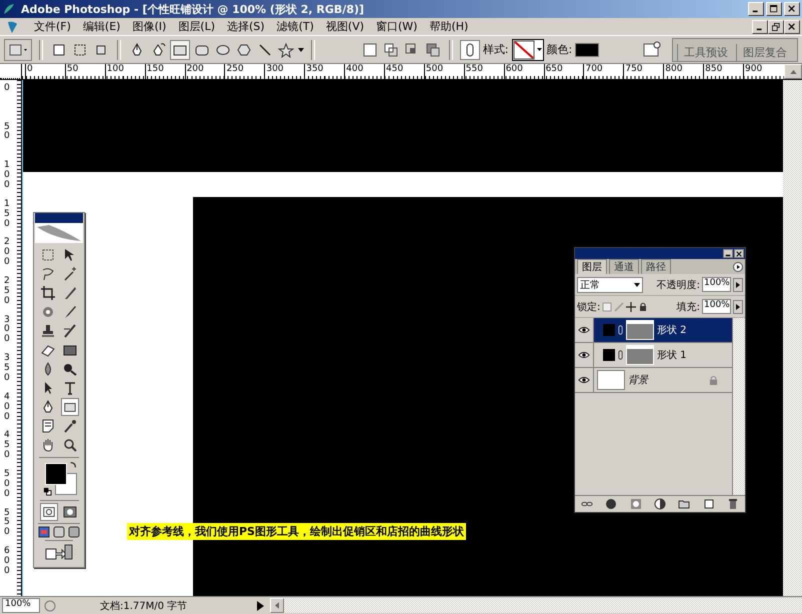 The height and width of the screenshot is (614, 802). I want to click on menu-item: 编辑(E), so click(101, 26).